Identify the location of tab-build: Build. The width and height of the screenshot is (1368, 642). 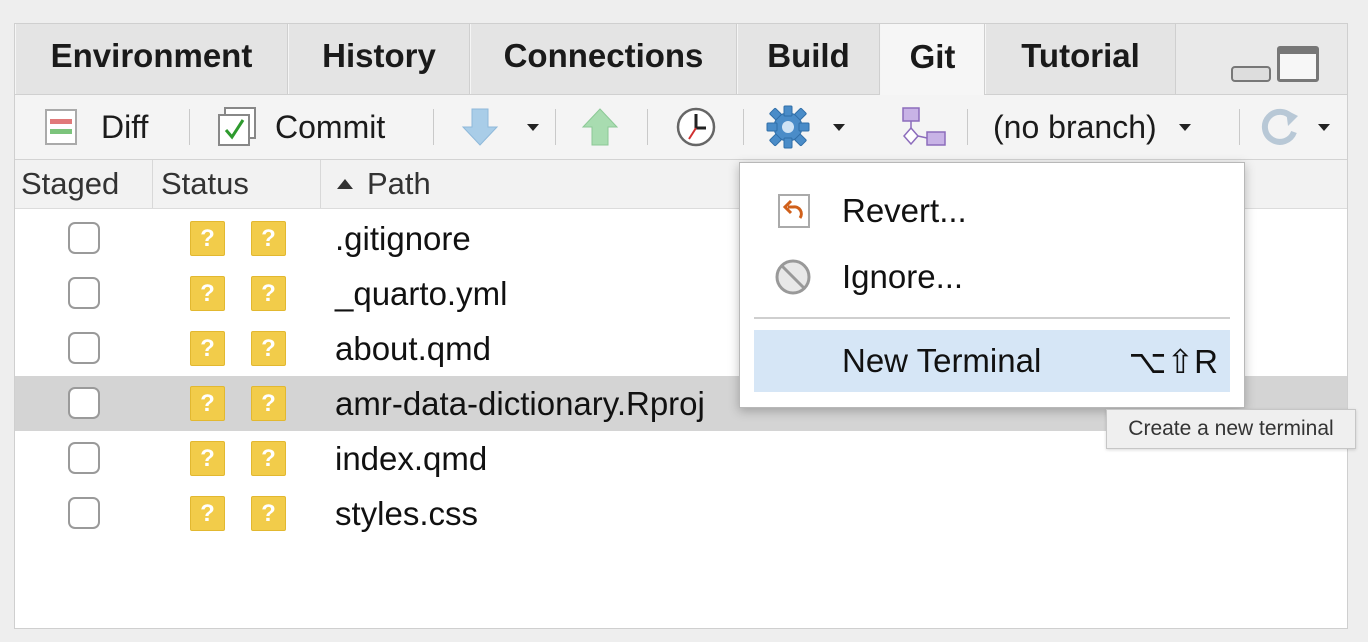
(808, 59).